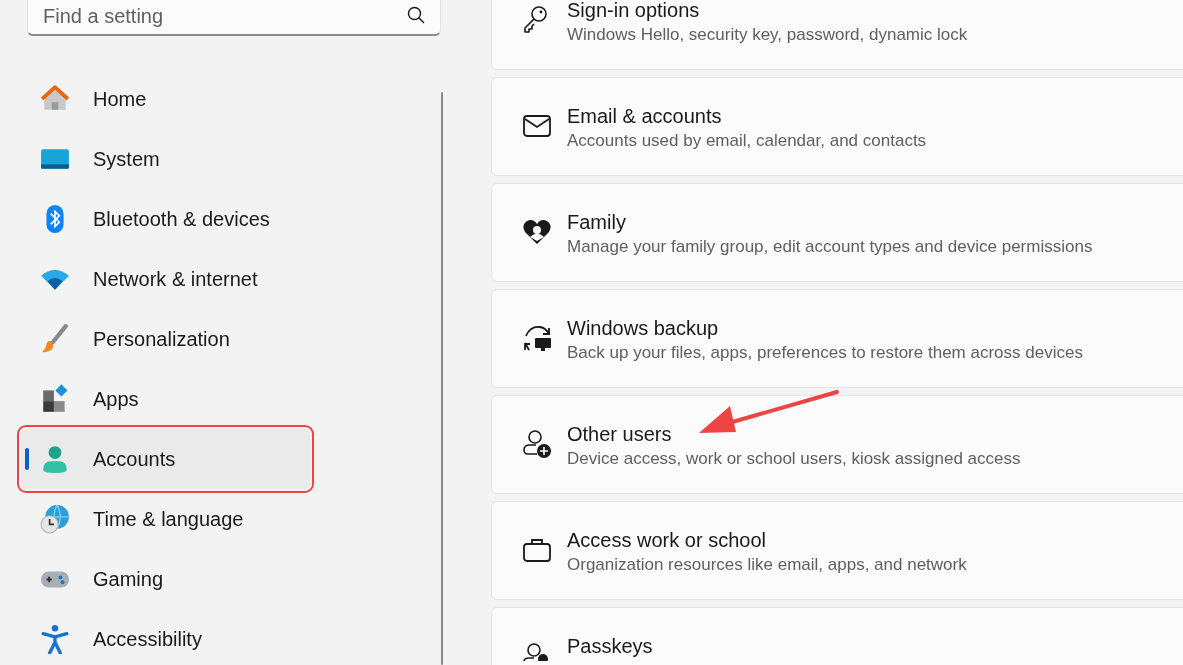 Image resolution: width=1183 pixels, height=665 pixels. What do you see at coordinates (232, 637) in the screenshot?
I see `nav-item: Accessibility` at bounding box center [232, 637].